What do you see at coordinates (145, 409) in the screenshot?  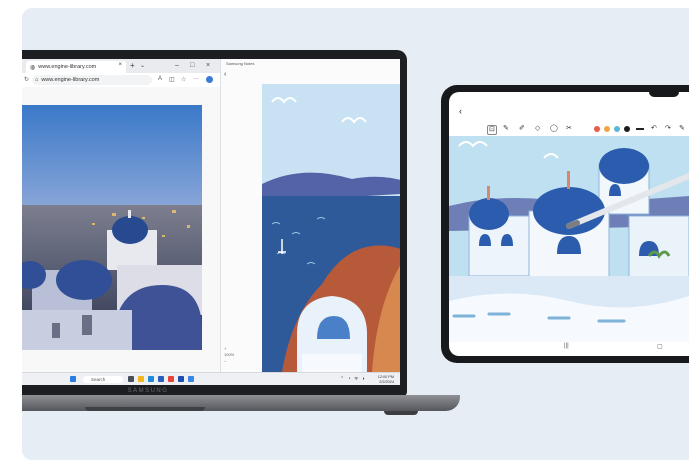 I see `laptop-notch` at bounding box center [145, 409].